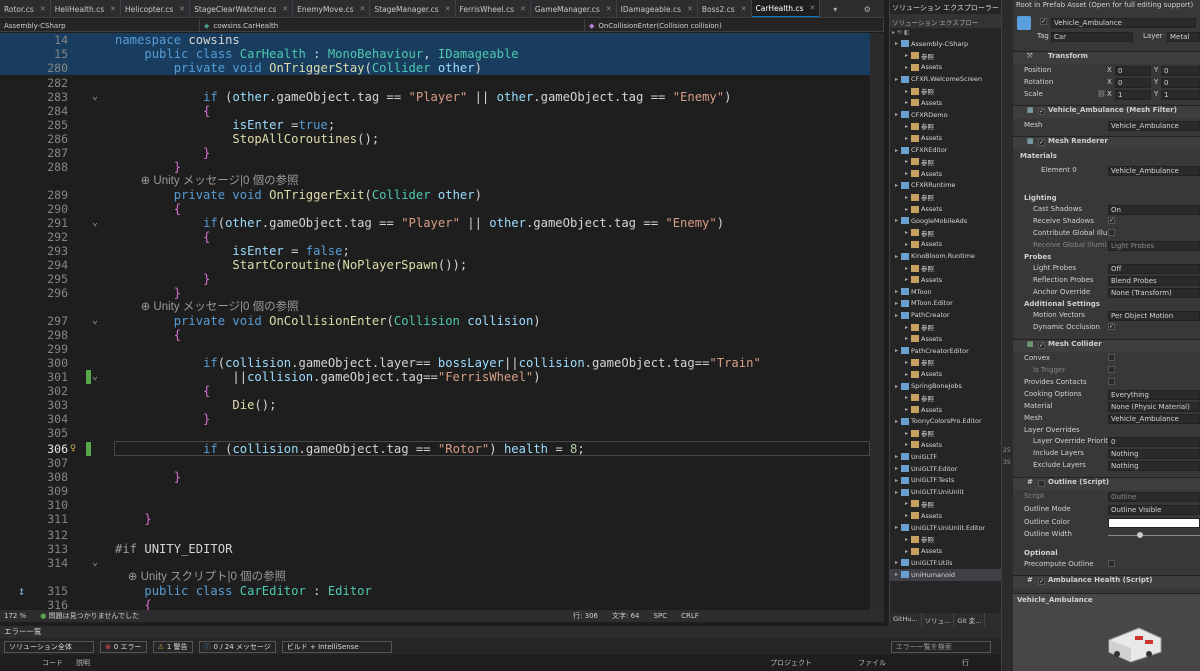 The image size is (1200, 671). What do you see at coordinates (1154, 407) in the screenshot?
I see `physic-material-field: None (Physic Material)` at bounding box center [1154, 407].